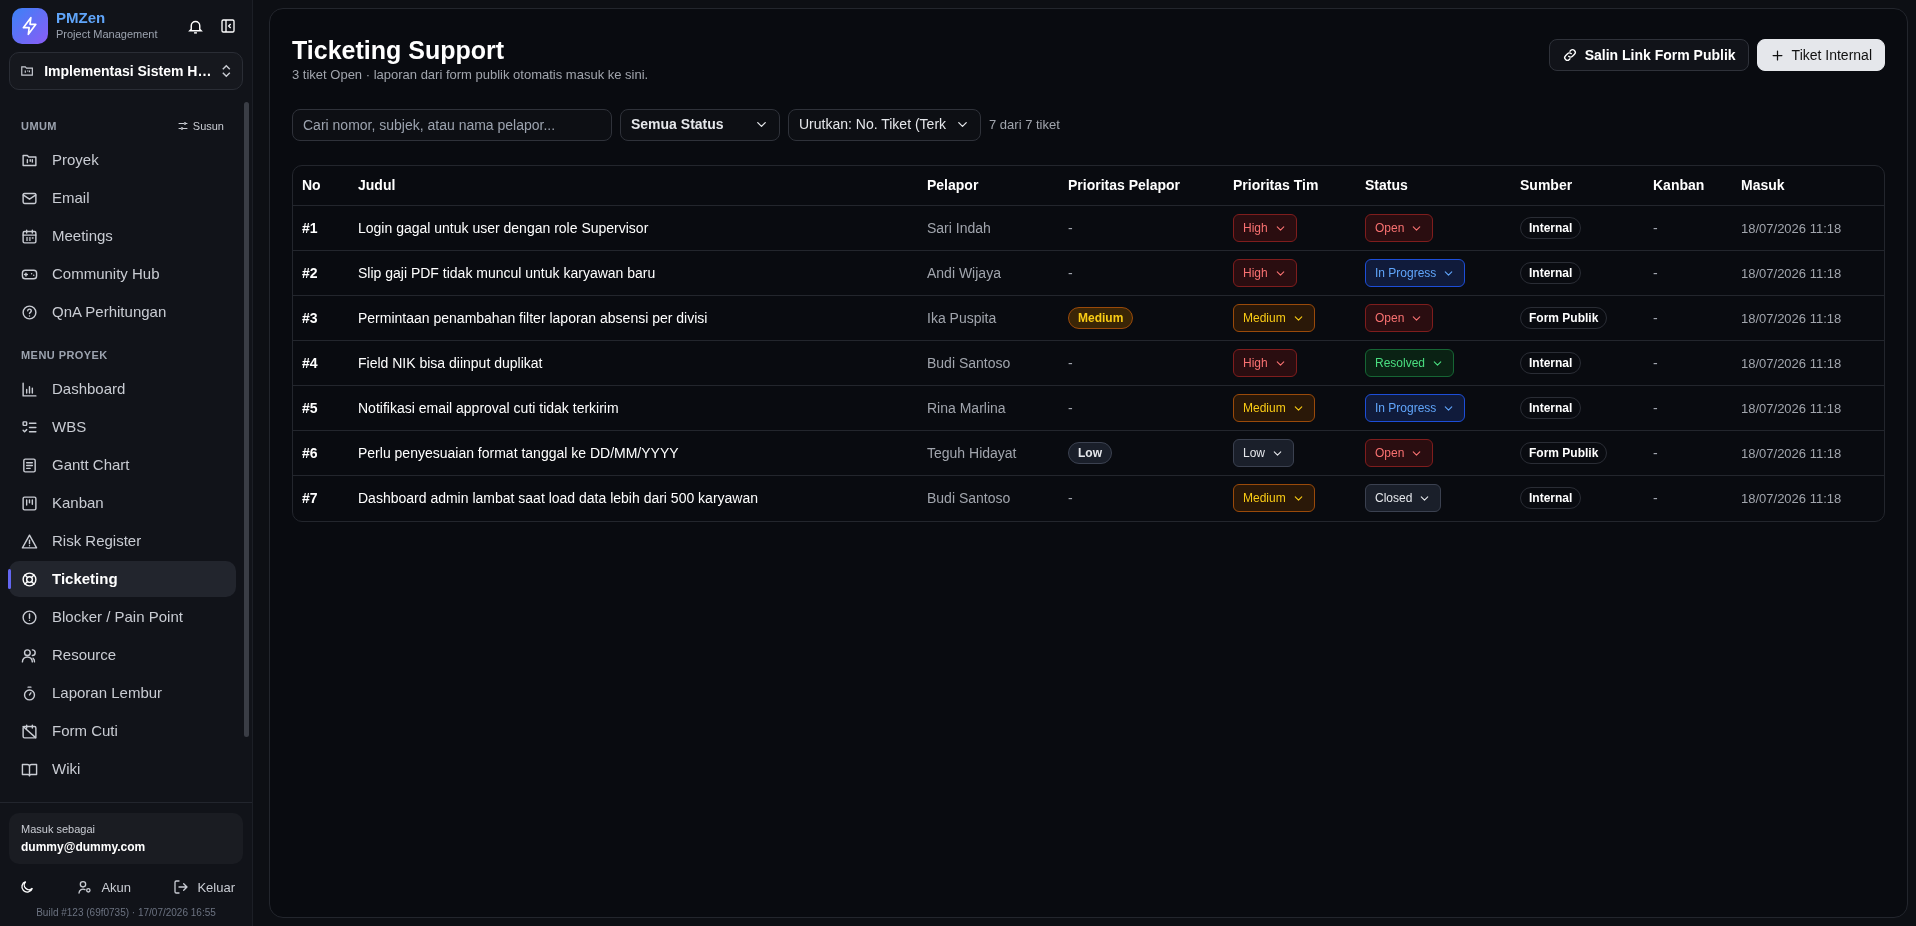  I want to click on stopwatch-icon, so click(29, 693).